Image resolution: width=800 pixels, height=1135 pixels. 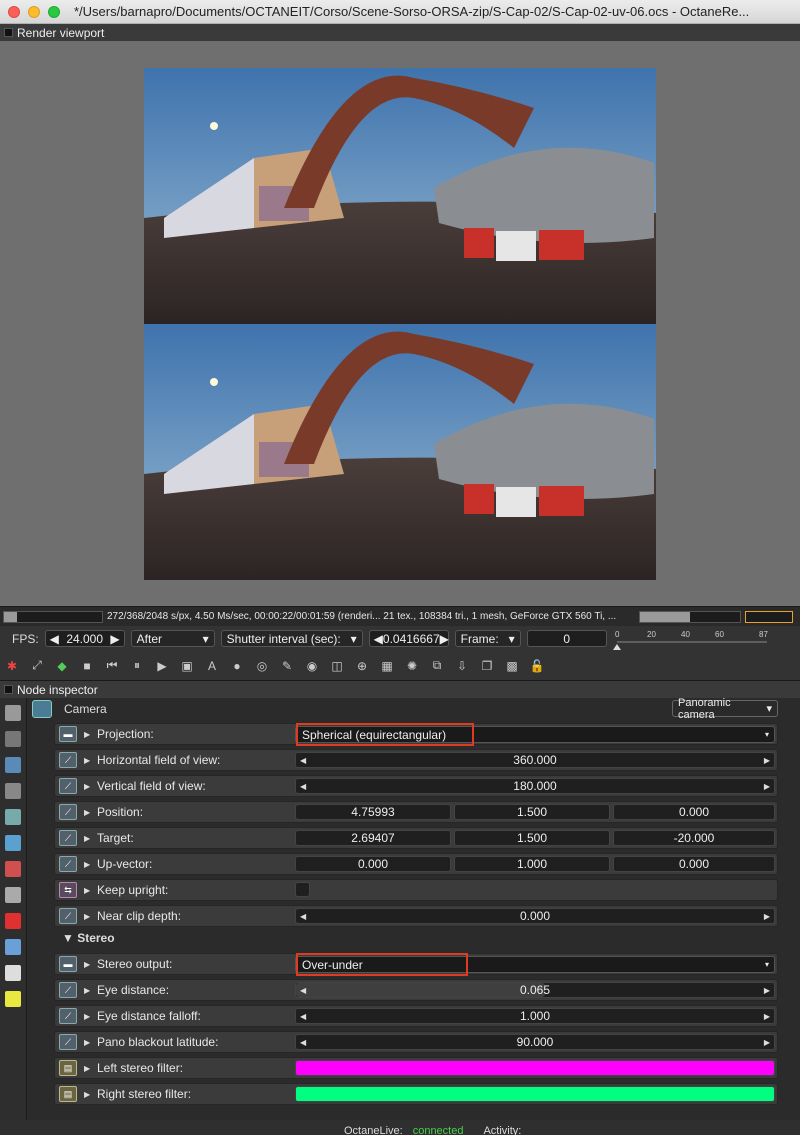 I want to click on stereo-section-header: ▼ Stereo, so click(x=88, y=938).